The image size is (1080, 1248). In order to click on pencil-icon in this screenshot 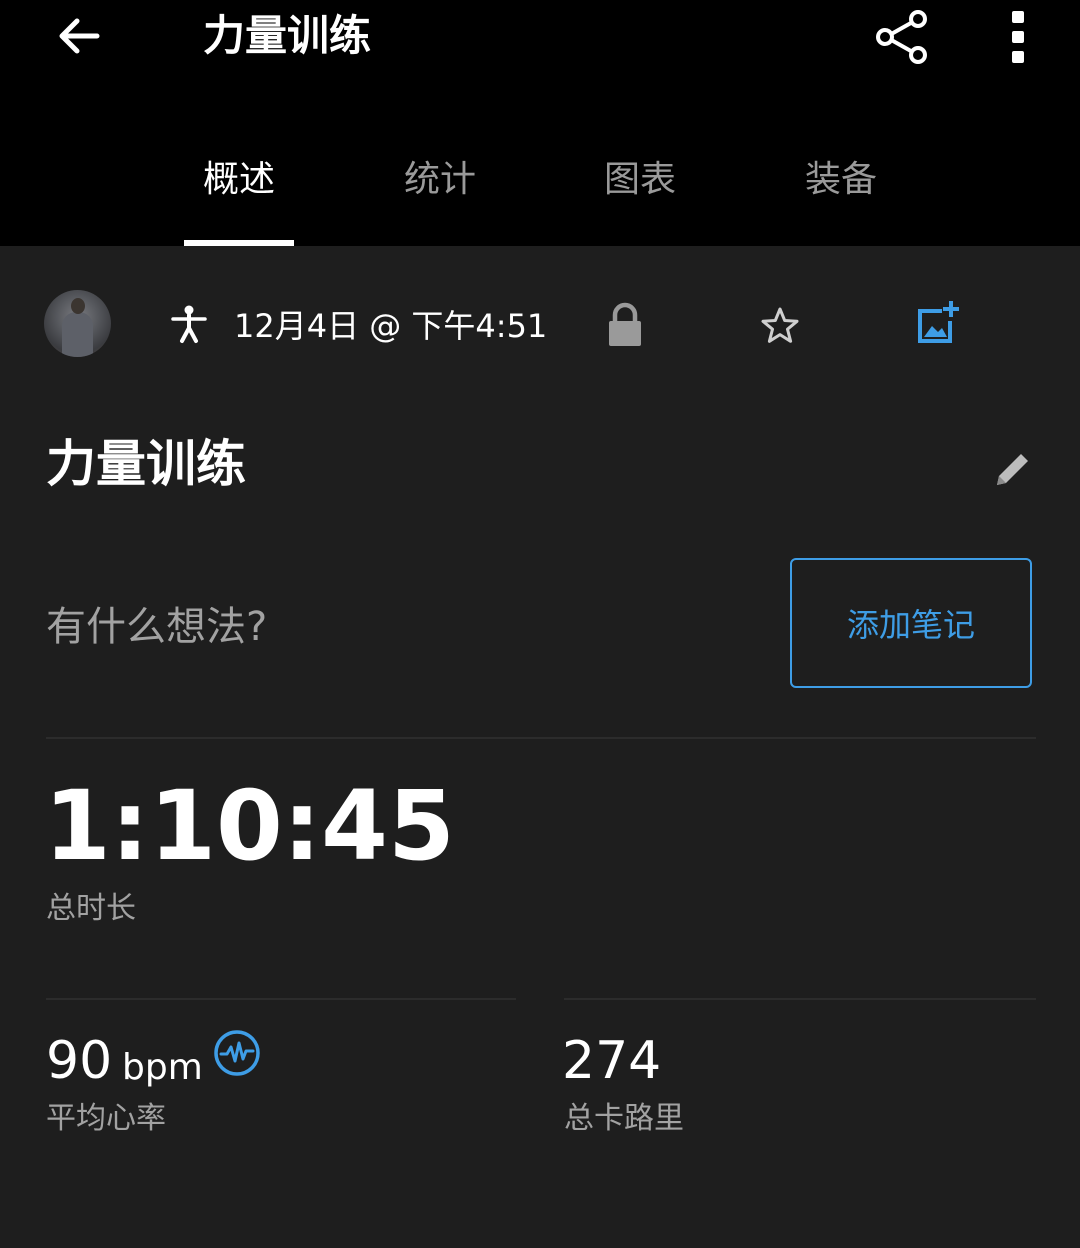, I will do `click(1013, 469)`.